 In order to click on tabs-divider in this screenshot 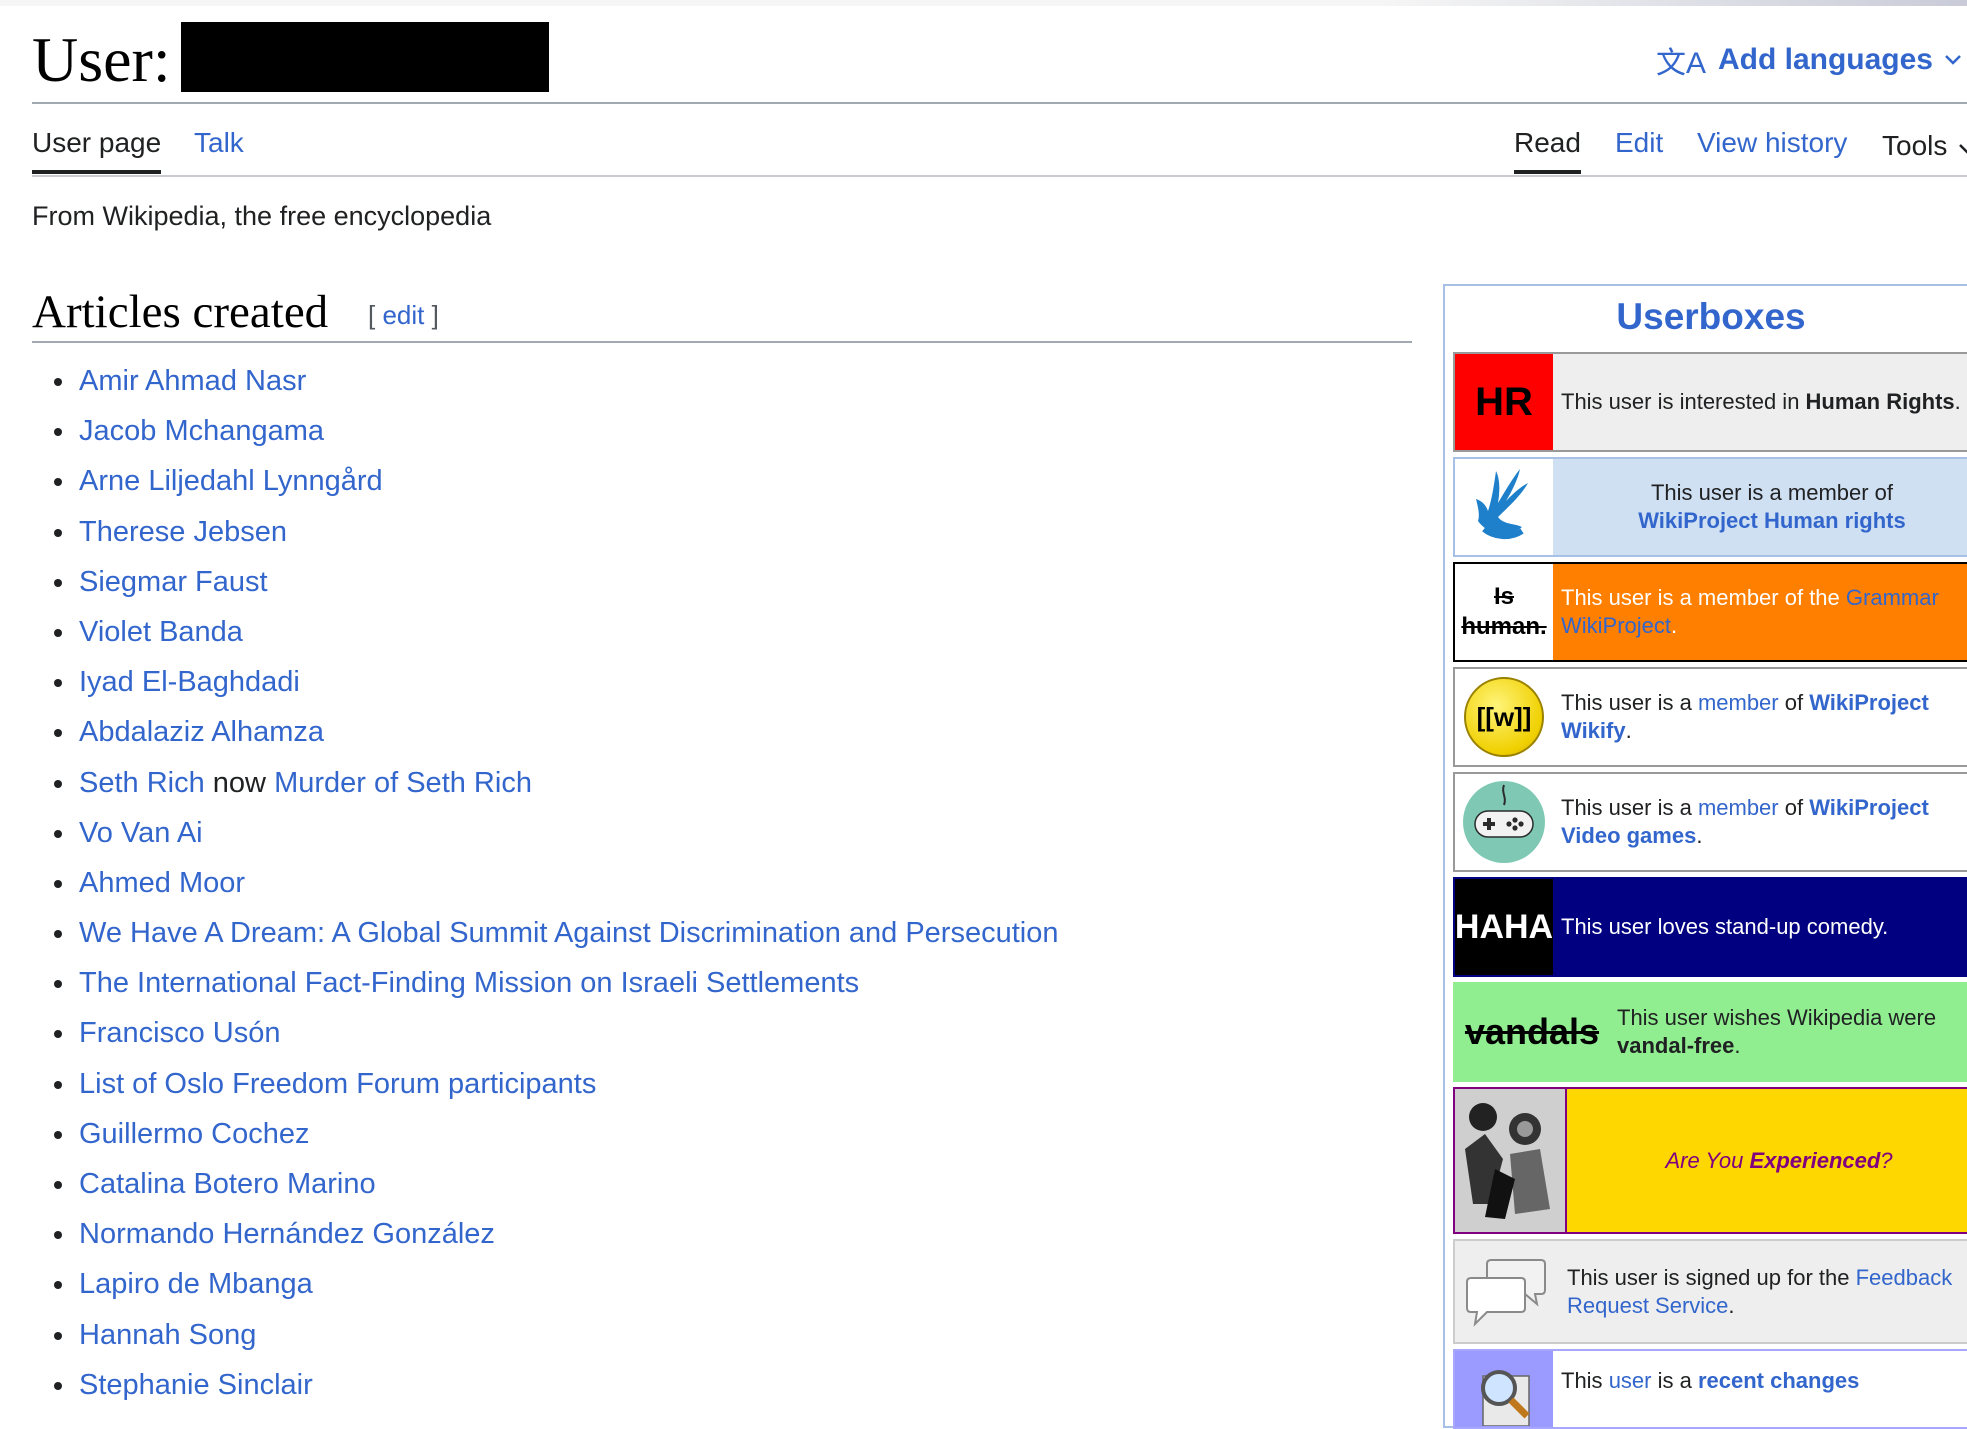, I will do `click(999, 176)`.